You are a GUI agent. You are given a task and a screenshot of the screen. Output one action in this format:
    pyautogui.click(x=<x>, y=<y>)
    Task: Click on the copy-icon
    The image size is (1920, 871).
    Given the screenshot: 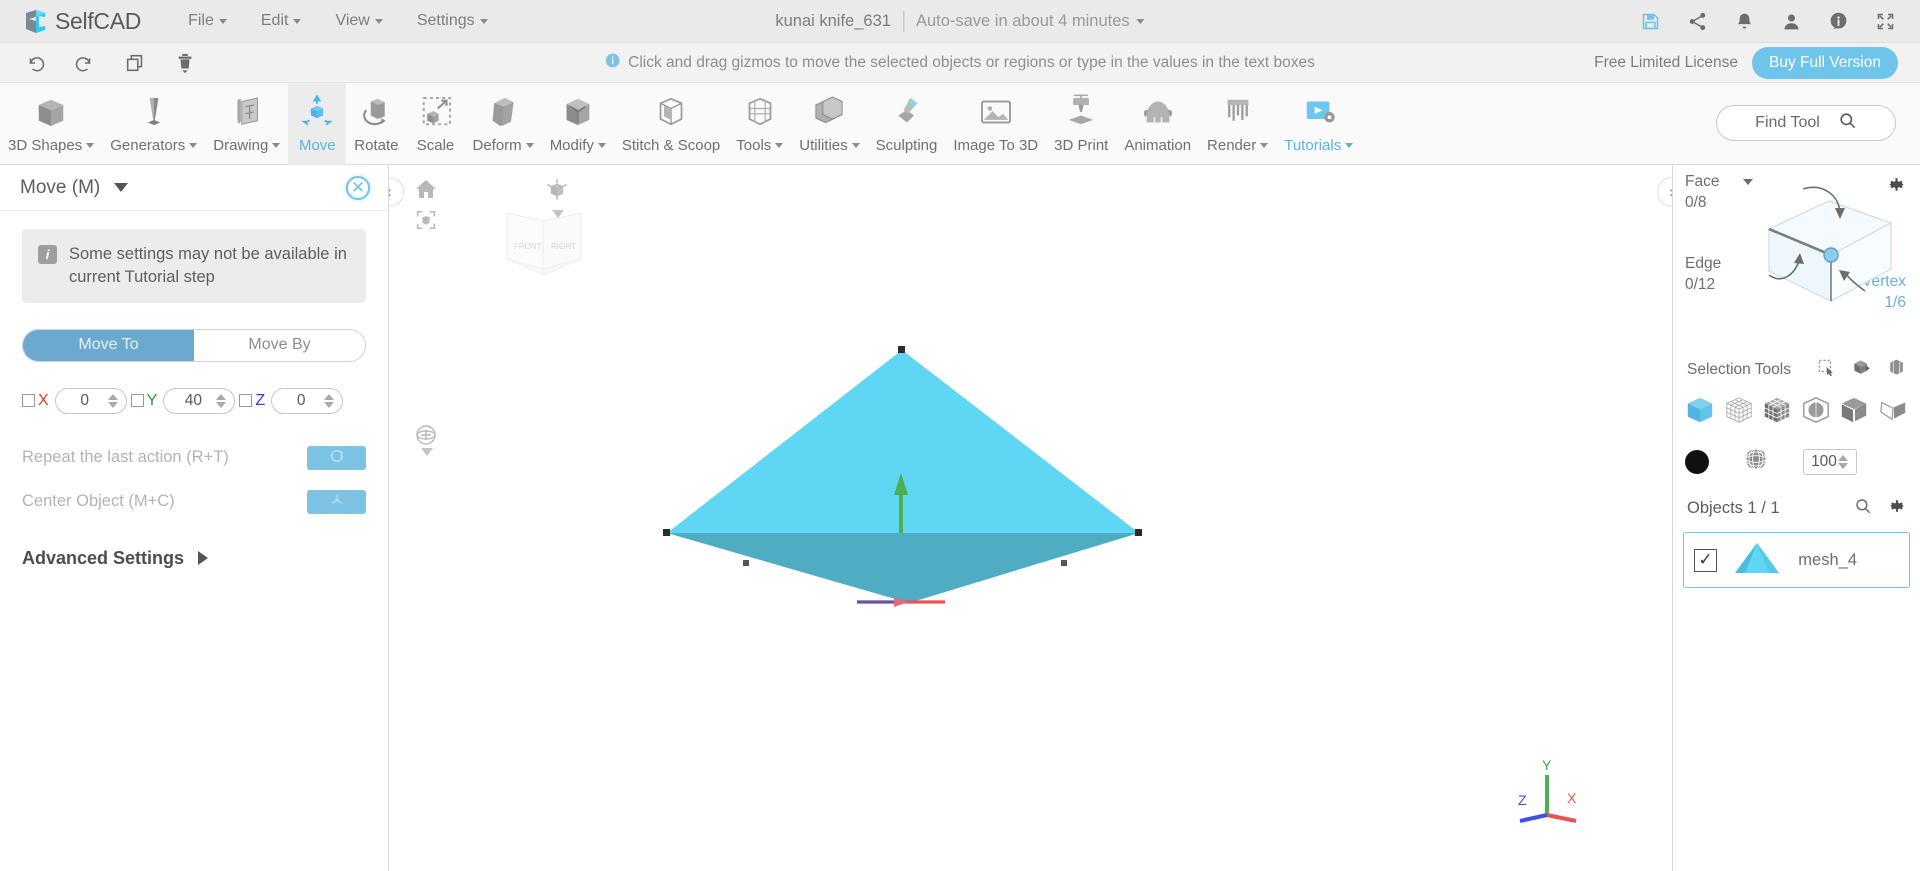 What is the action you would take?
    pyautogui.click(x=135, y=63)
    